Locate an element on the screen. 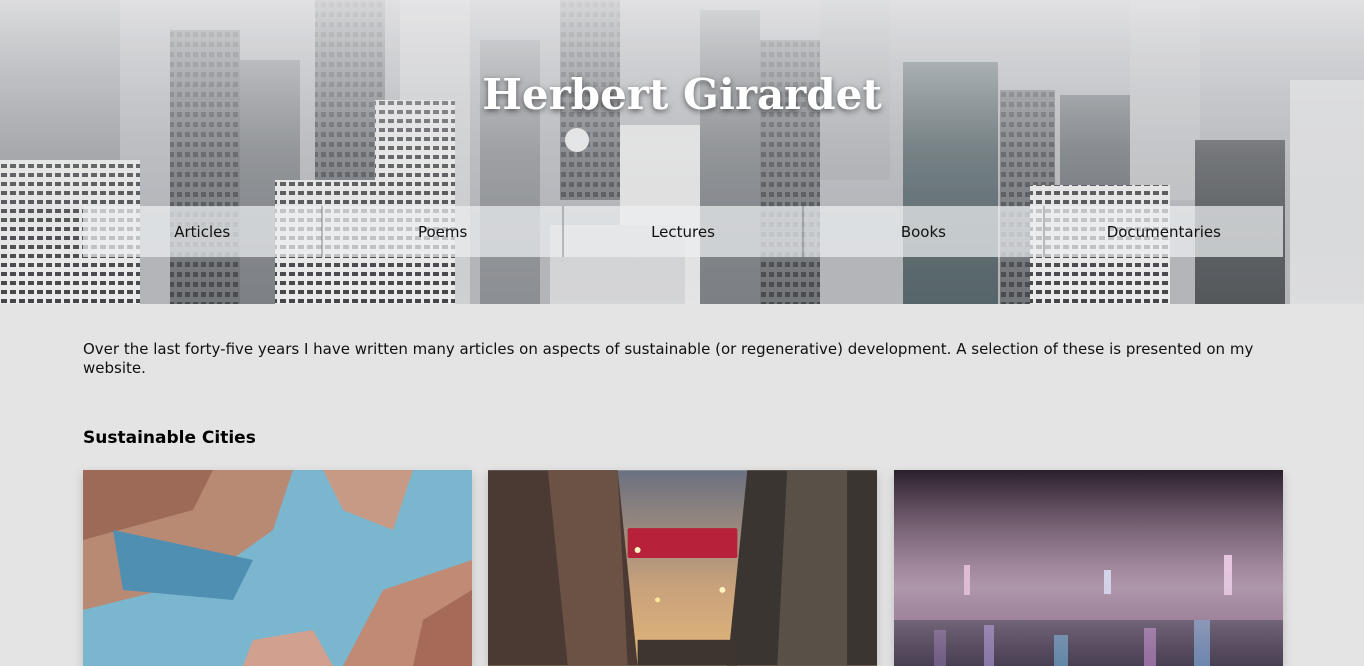 This screenshot has height=666, width=1364. foggy-city-night-image is located at coordinates (1088, 568).